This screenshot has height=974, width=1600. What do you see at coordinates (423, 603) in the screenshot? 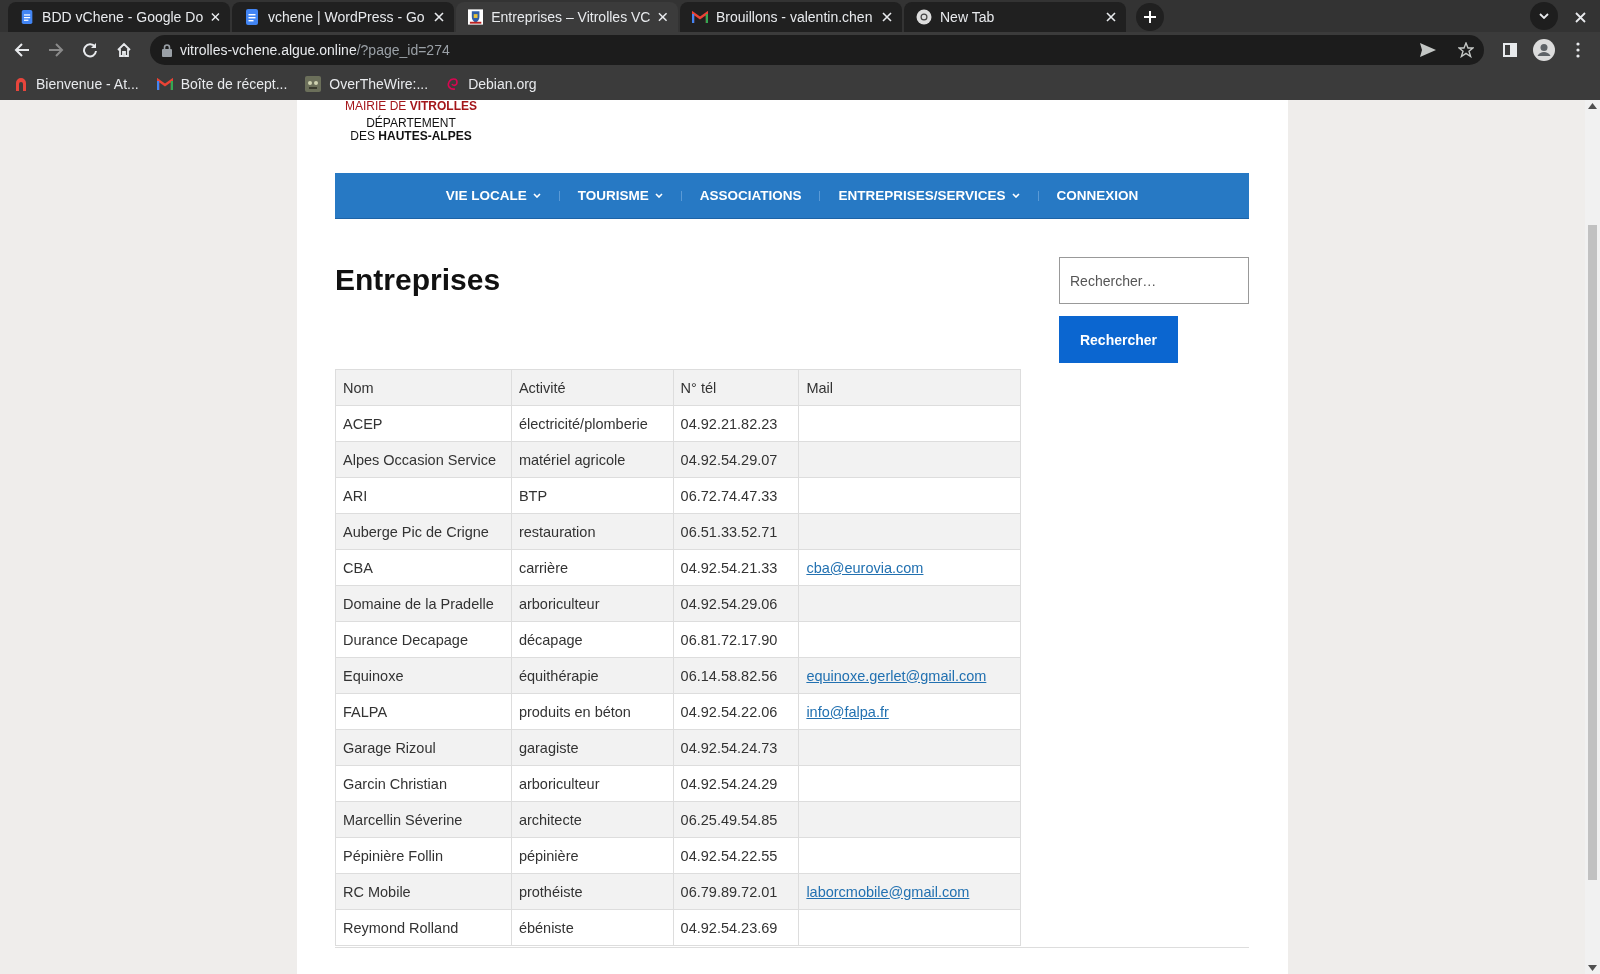
I see `company-name: Domaine de la Pradelle` at bounding box center [423, 603].